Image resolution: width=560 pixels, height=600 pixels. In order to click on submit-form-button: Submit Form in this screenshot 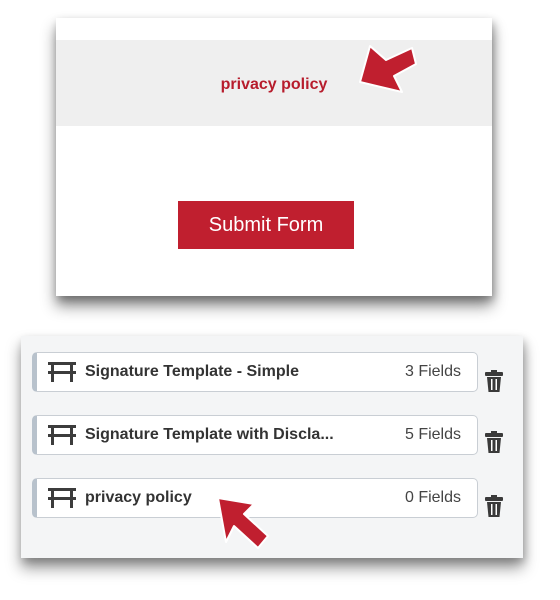, I will do `click(266, 225)`.